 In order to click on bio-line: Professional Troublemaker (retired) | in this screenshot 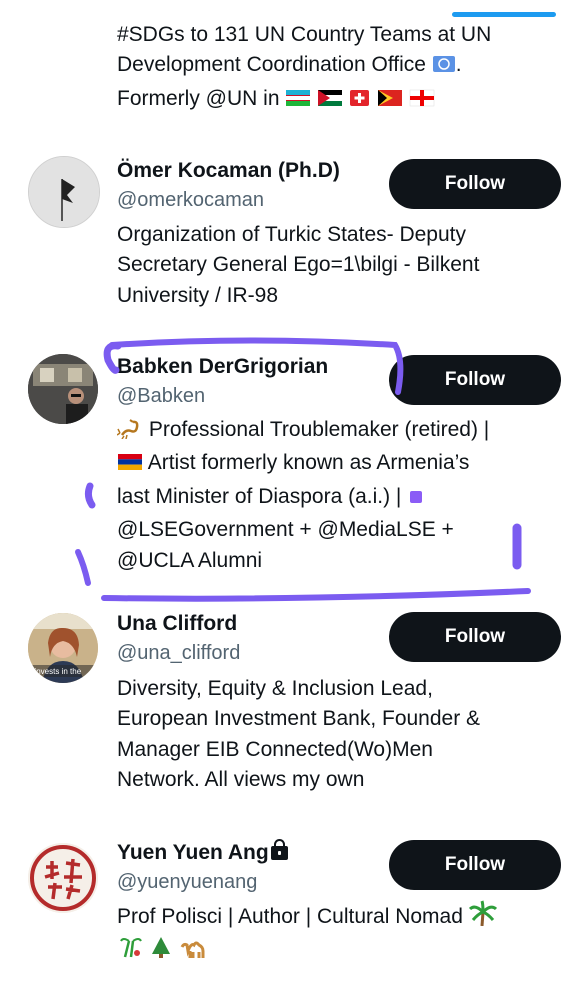, I will do `click(326, 431)`.